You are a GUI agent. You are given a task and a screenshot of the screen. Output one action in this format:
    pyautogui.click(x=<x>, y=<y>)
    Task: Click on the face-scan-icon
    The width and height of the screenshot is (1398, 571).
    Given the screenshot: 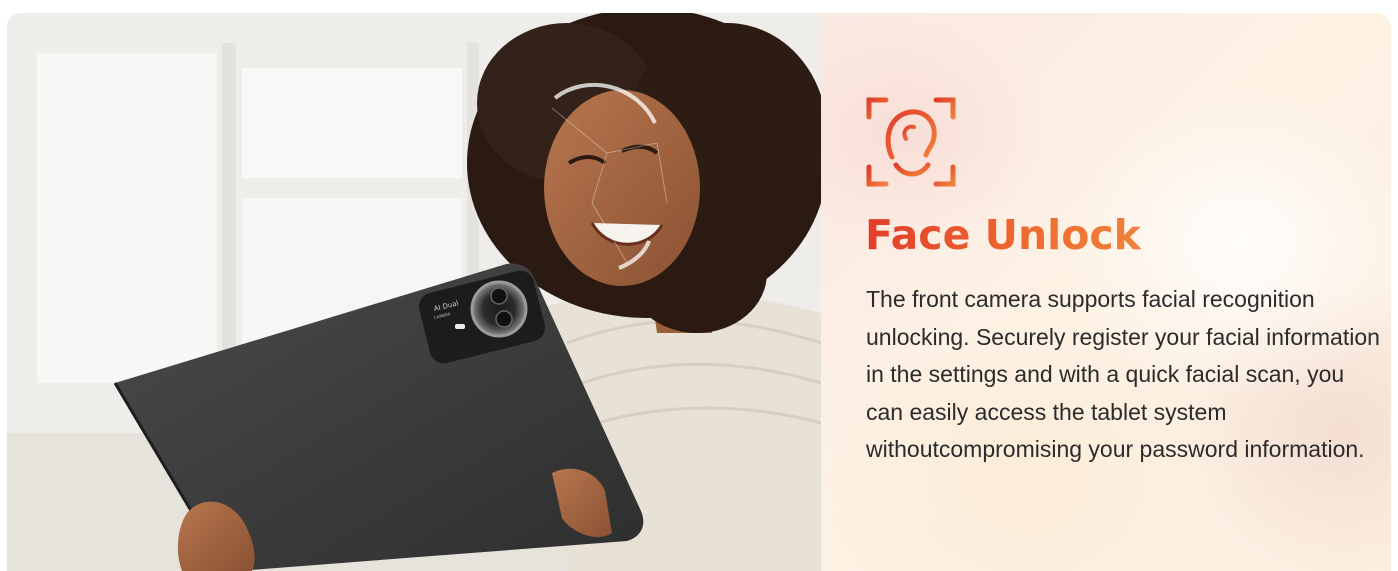 What is the action you would take?
    pyautogui.click(x=911, y=142)
    